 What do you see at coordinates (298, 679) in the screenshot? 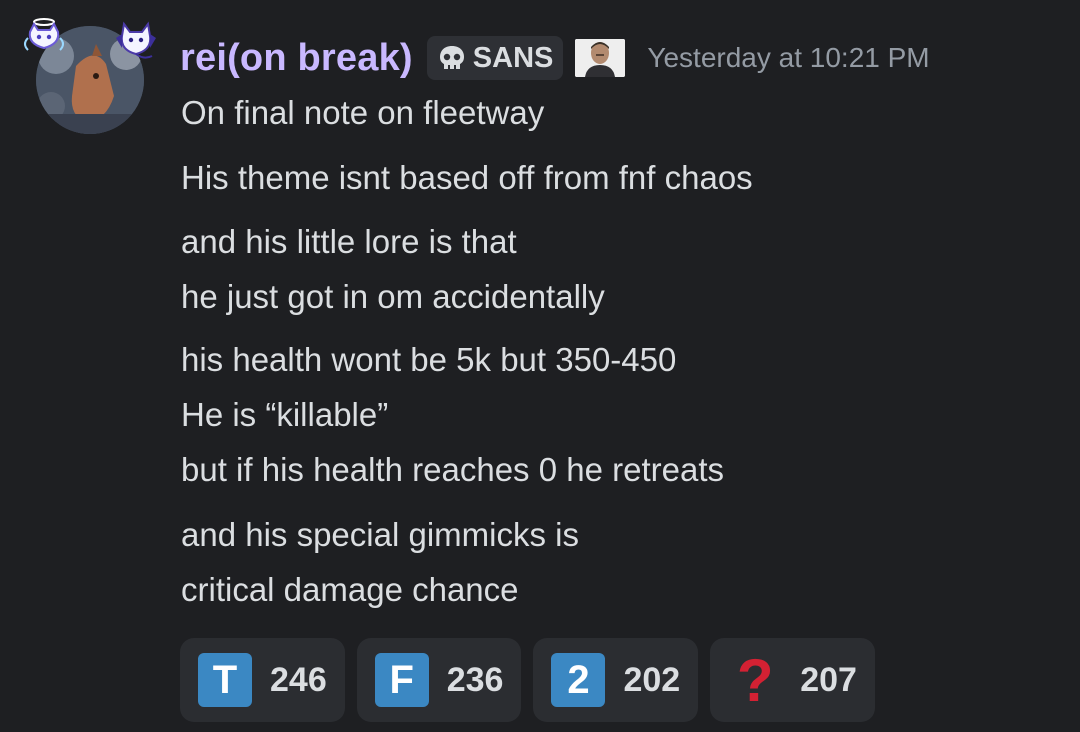
I see `reaction-count: 246` at bounding box center [298, 679].